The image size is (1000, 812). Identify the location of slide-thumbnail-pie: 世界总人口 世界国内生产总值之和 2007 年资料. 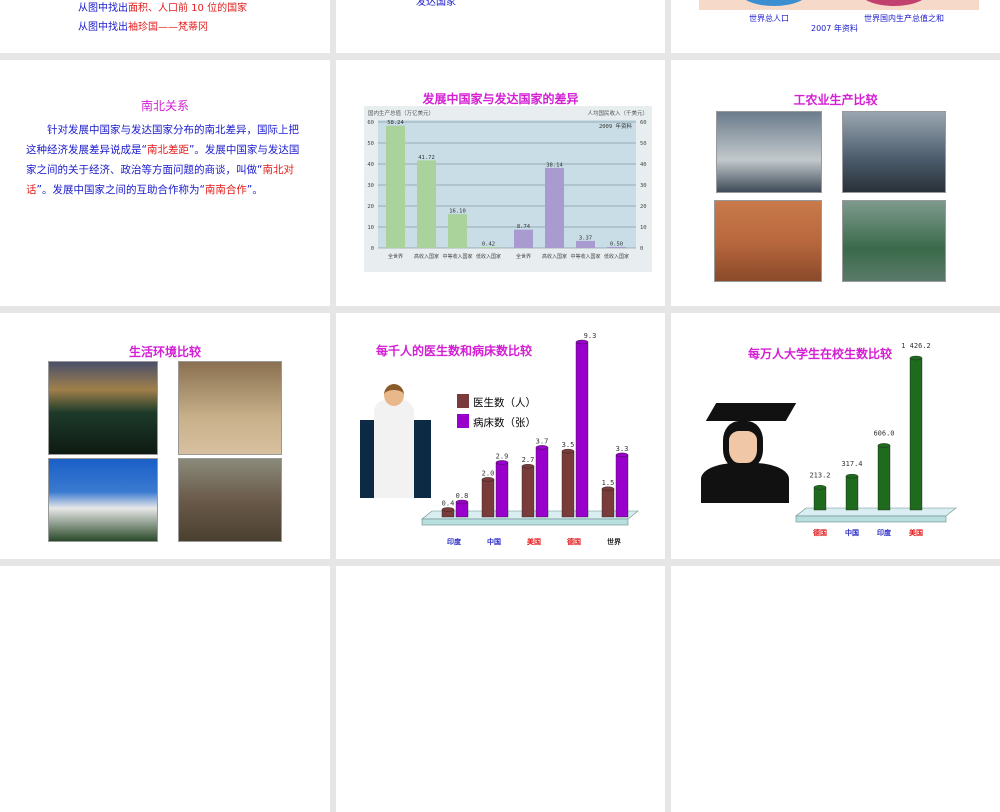
(835, 26).